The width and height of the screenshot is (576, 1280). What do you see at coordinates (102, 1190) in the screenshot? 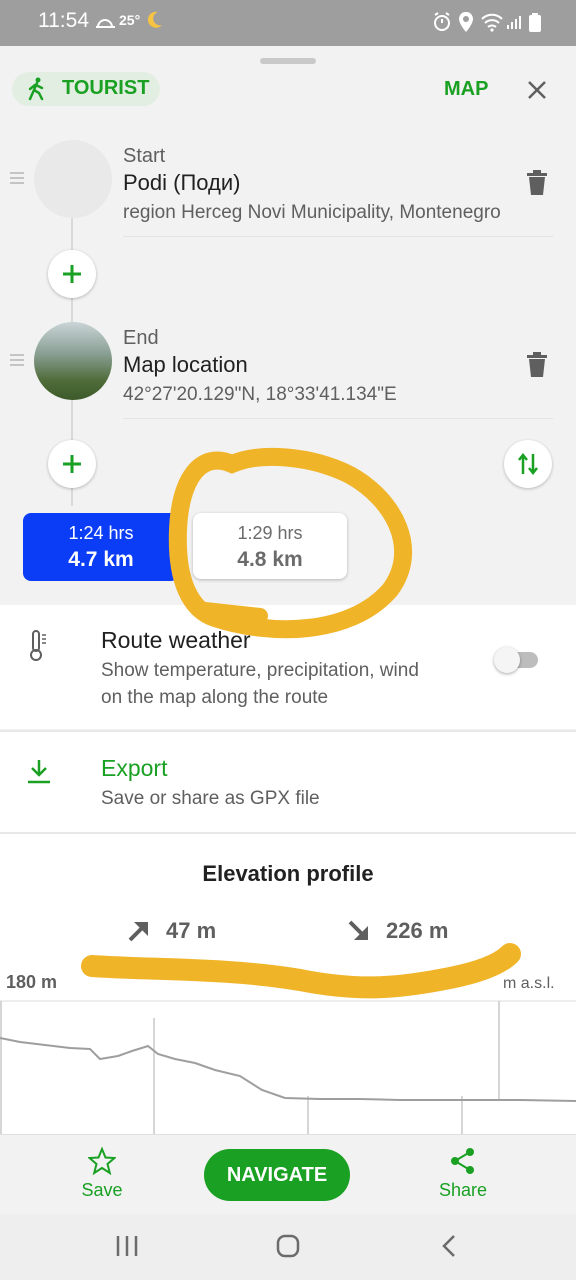
I see `save-label: Save` at bounding box center [102, 1190].